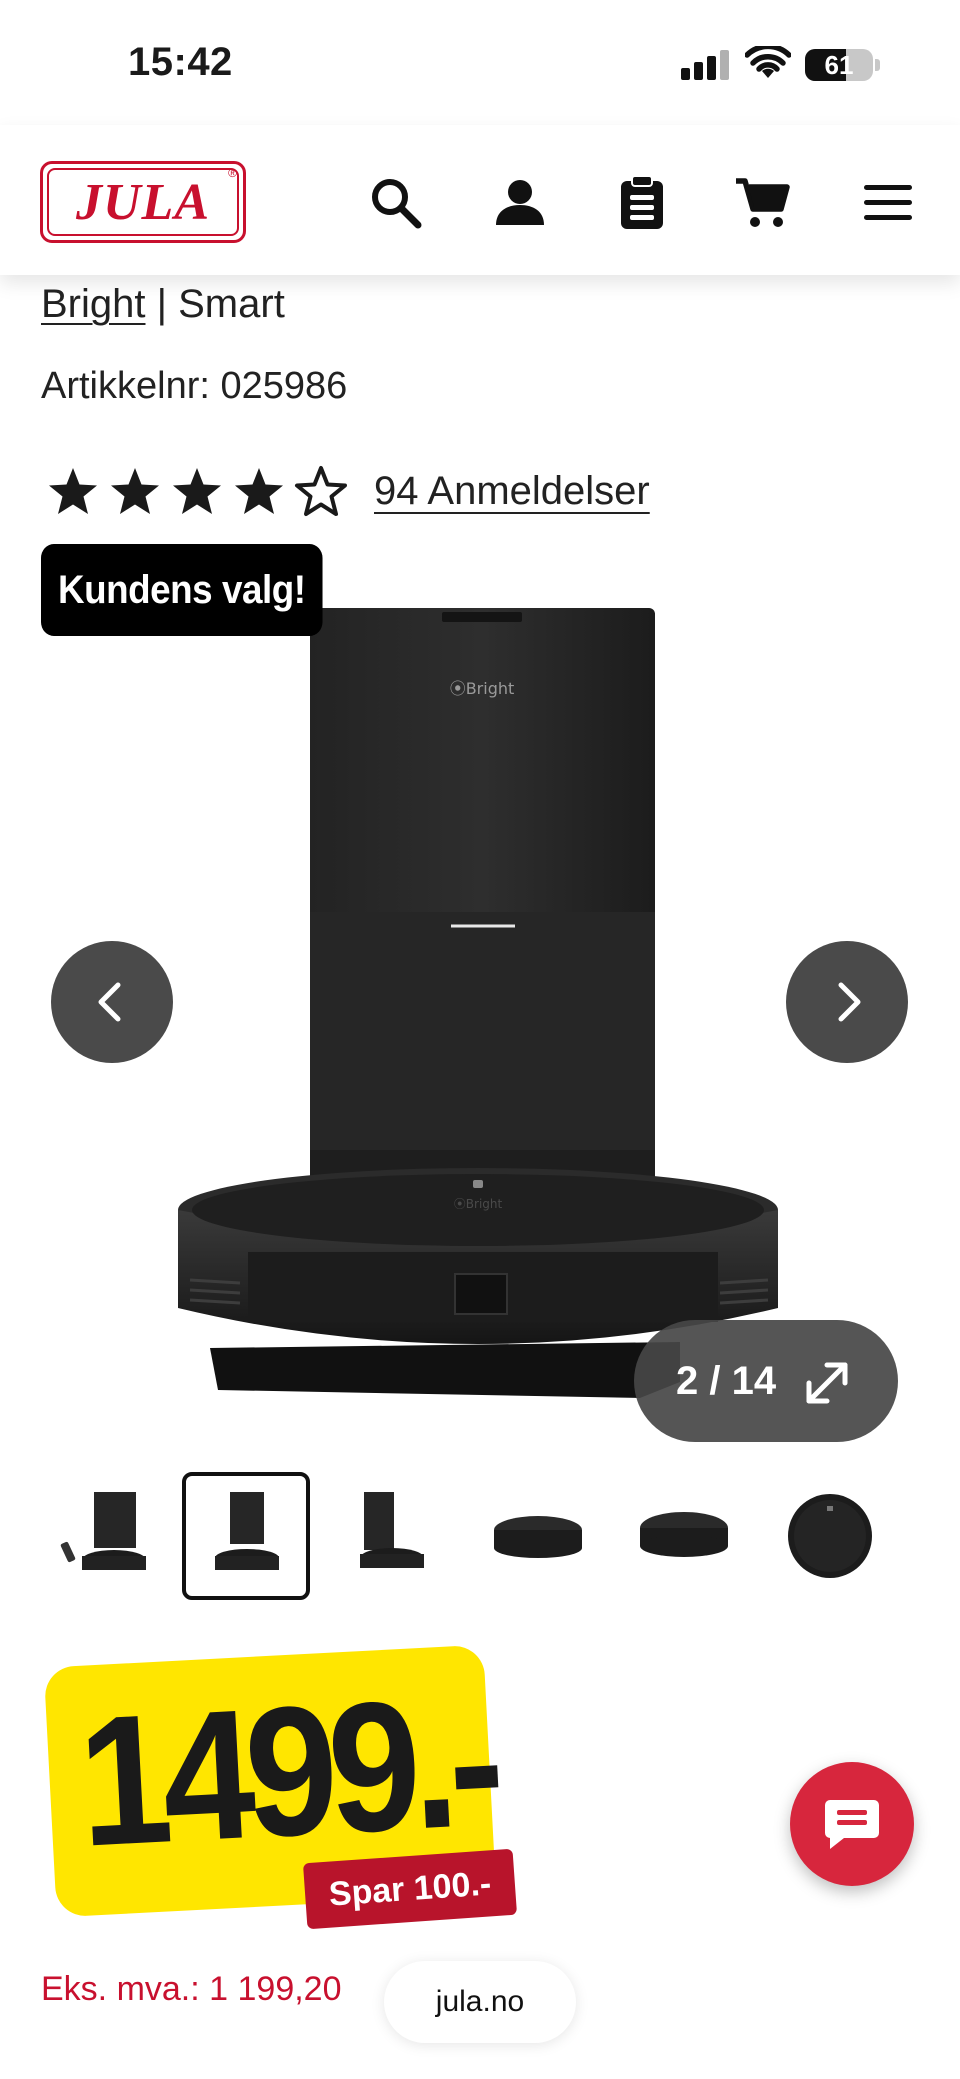 This screenshot has height=2079, width=960. Describe the element at coordinates (877, 65) in the screenshot. I see `battery-tip` at that location.